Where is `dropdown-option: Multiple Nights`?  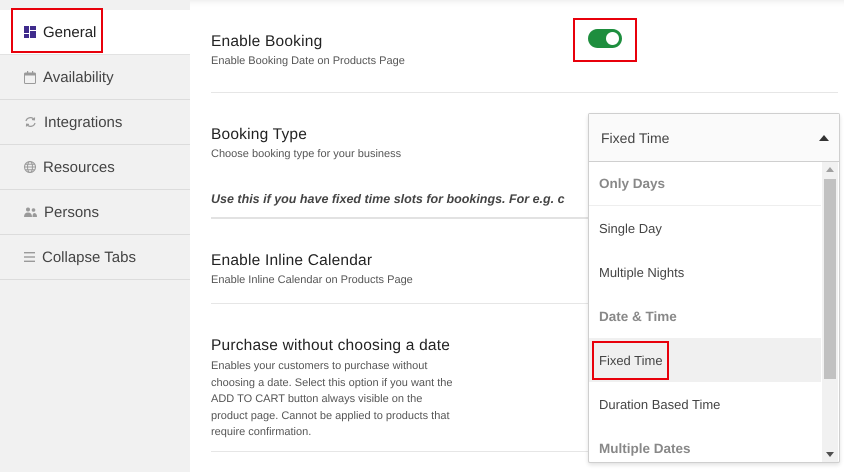
dropdown-option: Multiple Nights is located at coordinates (705, 272).